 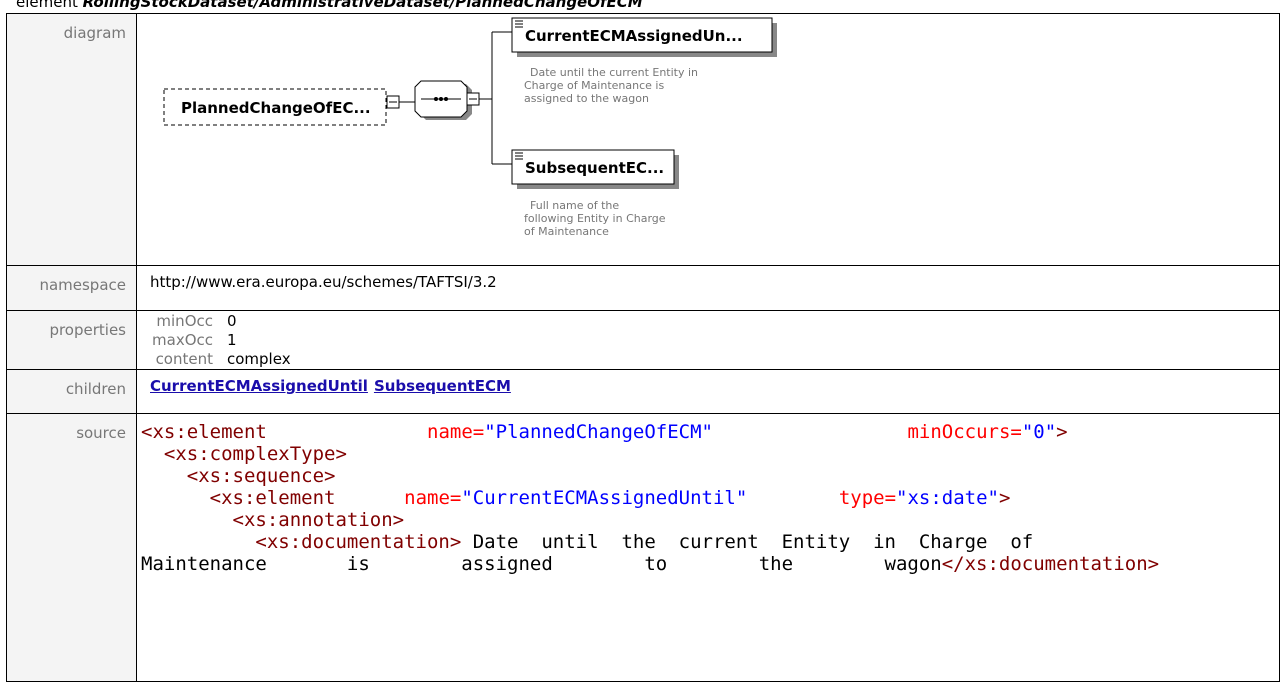 What do you see at coordinates (71, 340) in the screenshot?
I see `properties-label: properties` at bounding box center [71, 340].